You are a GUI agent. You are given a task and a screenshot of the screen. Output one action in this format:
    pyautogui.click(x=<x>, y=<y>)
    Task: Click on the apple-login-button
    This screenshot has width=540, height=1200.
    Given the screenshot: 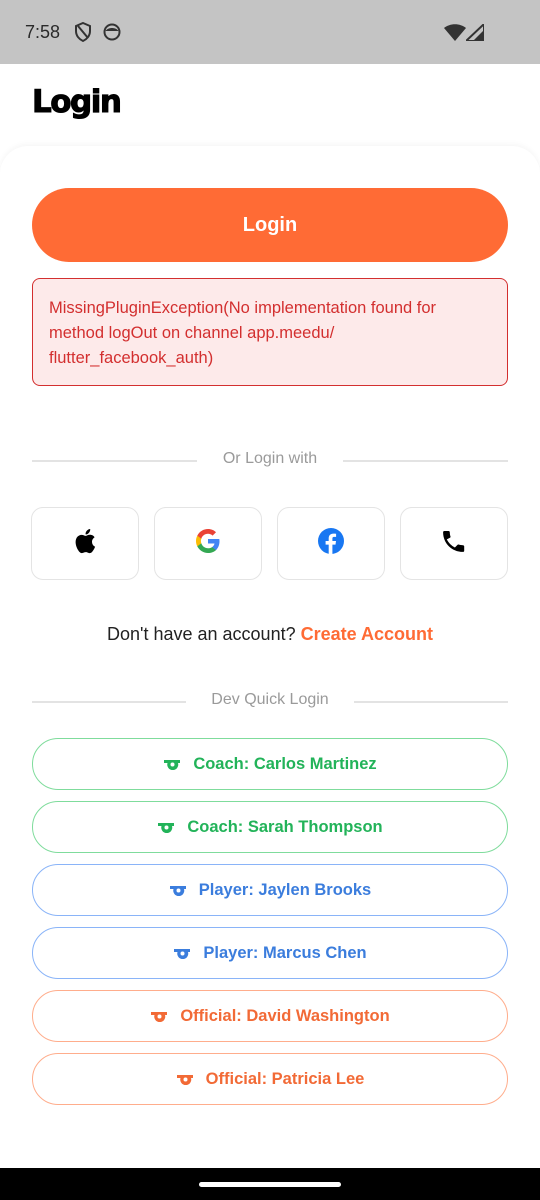 What is the action you would take?
    pyautogui.click(x=85, y=543)
    